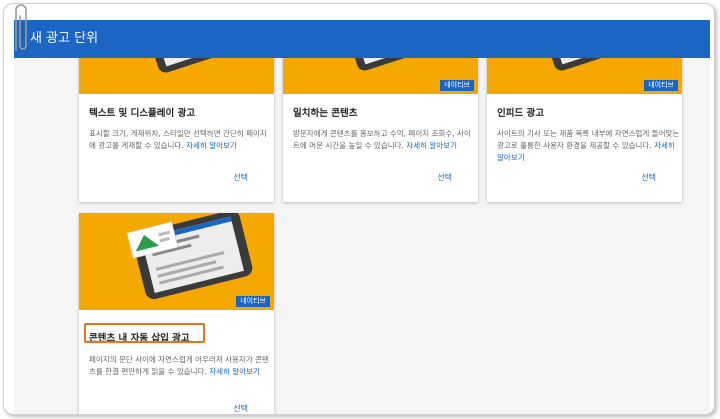 This screenshot has width=720, height=419. What do you see at coordinates (521, 113) in the screenshot?
I see `card-title: 인피드 광고` at bounding box center [521, 113].